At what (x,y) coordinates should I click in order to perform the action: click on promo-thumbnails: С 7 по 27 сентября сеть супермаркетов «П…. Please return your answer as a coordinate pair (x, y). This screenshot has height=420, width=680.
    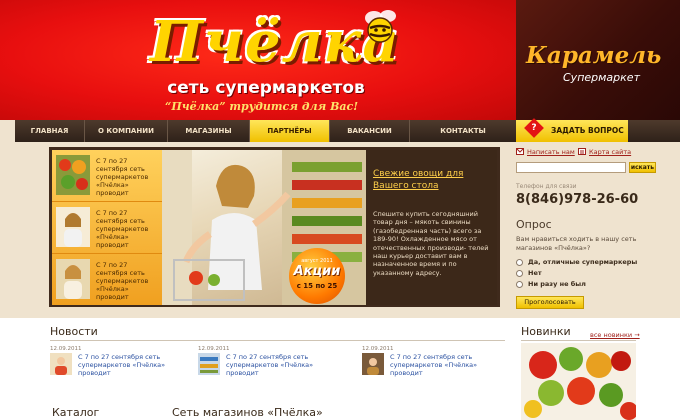
    Looking at the image, I should click on (107, 227).